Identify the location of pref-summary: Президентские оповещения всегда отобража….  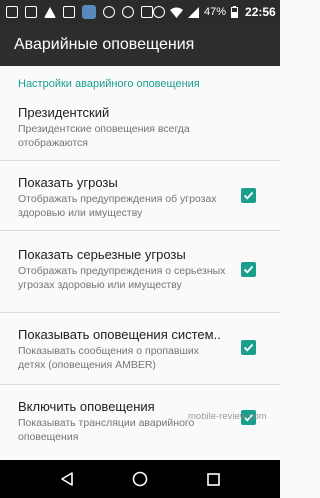
(104, 136).